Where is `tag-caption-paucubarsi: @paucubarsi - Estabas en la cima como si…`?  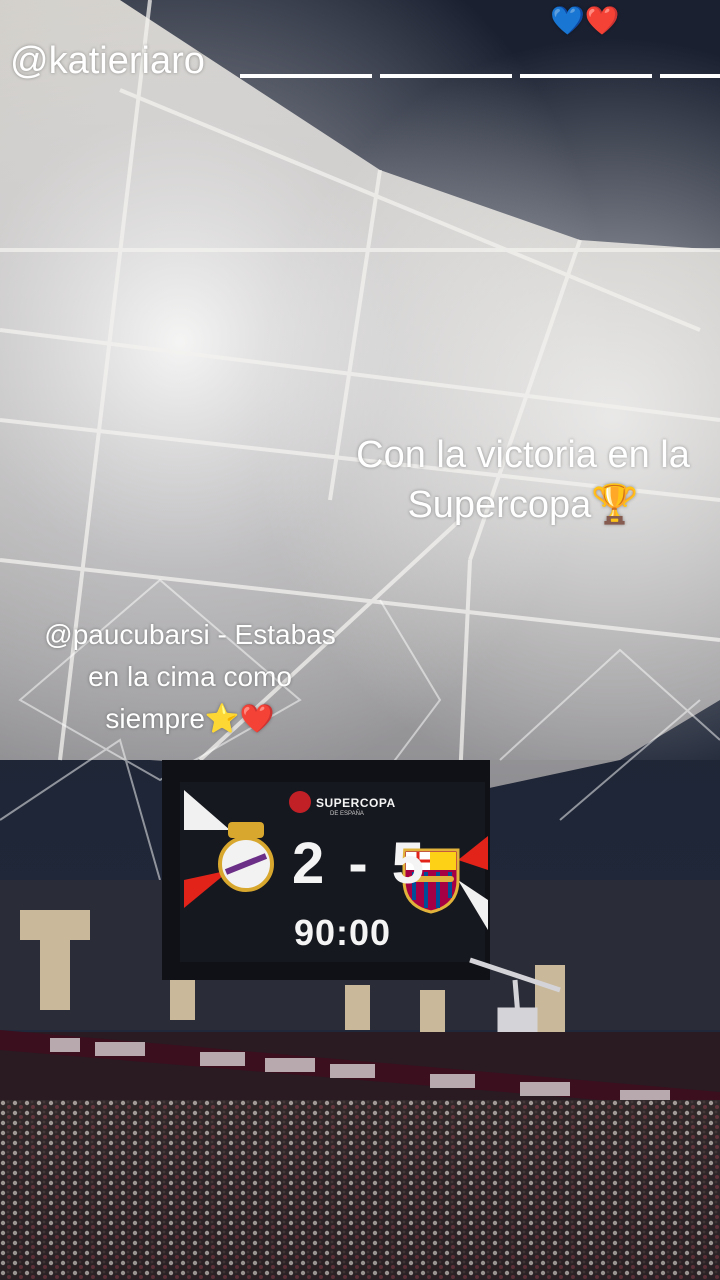
tag-caption-paucubarsi: @paucubarsi - Estabas en la cima como si… is located at coordinates (190, 677).